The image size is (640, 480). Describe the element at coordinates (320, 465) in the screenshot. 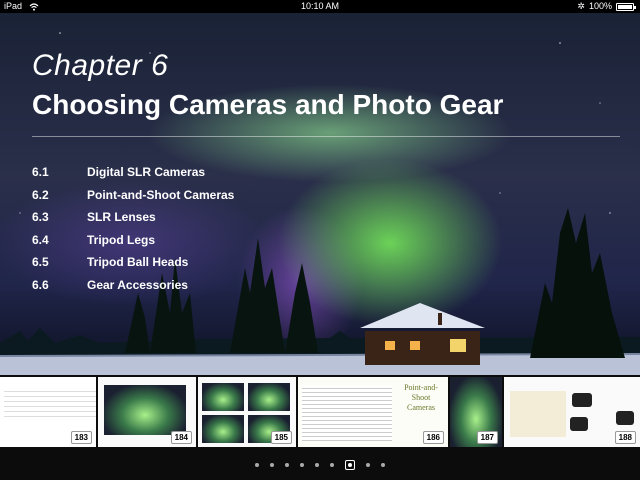

I see `page-indicator` at that location.